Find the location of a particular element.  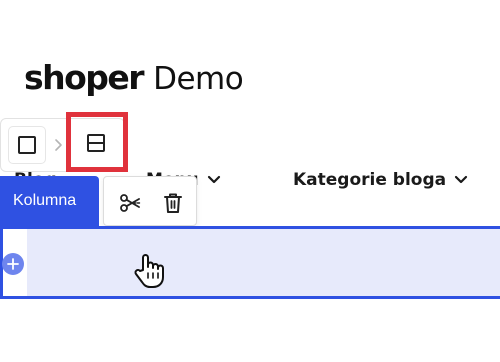

nav-item-blog-categories: Kategorie bloga is located at coordinates (380, 180).